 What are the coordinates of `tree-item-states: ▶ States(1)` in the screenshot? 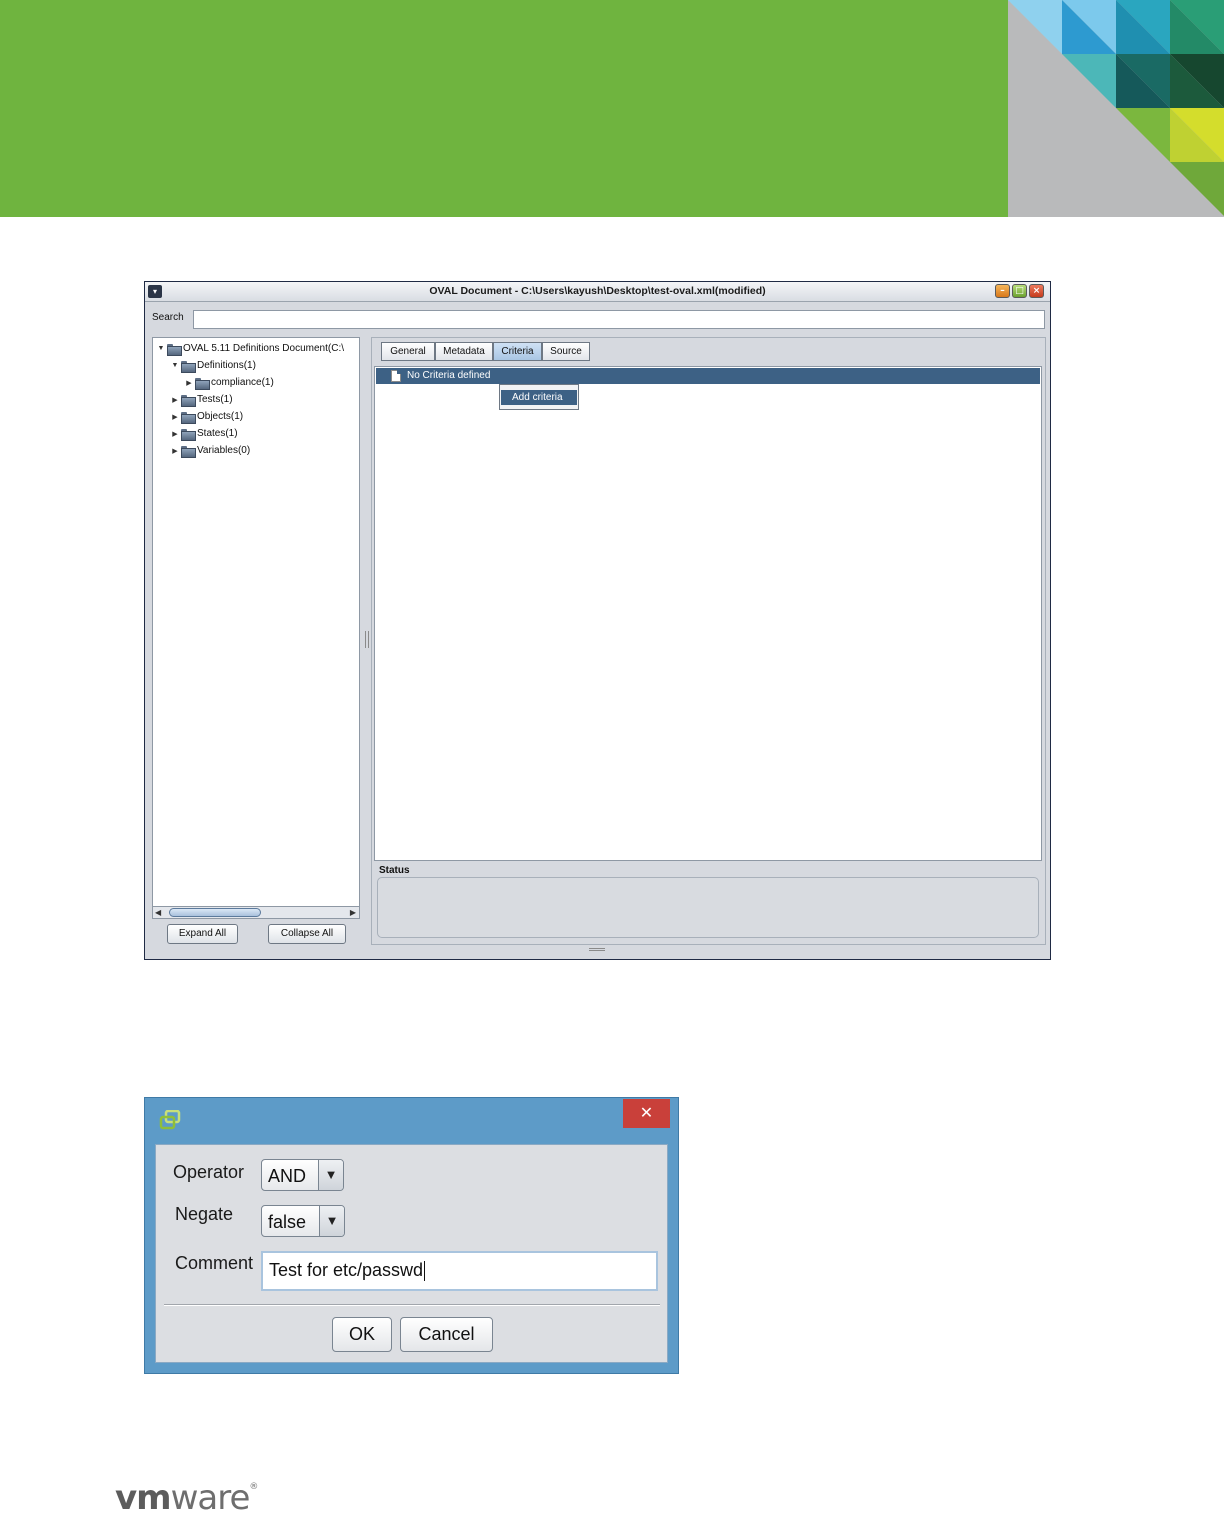 It's located at (204, 433).